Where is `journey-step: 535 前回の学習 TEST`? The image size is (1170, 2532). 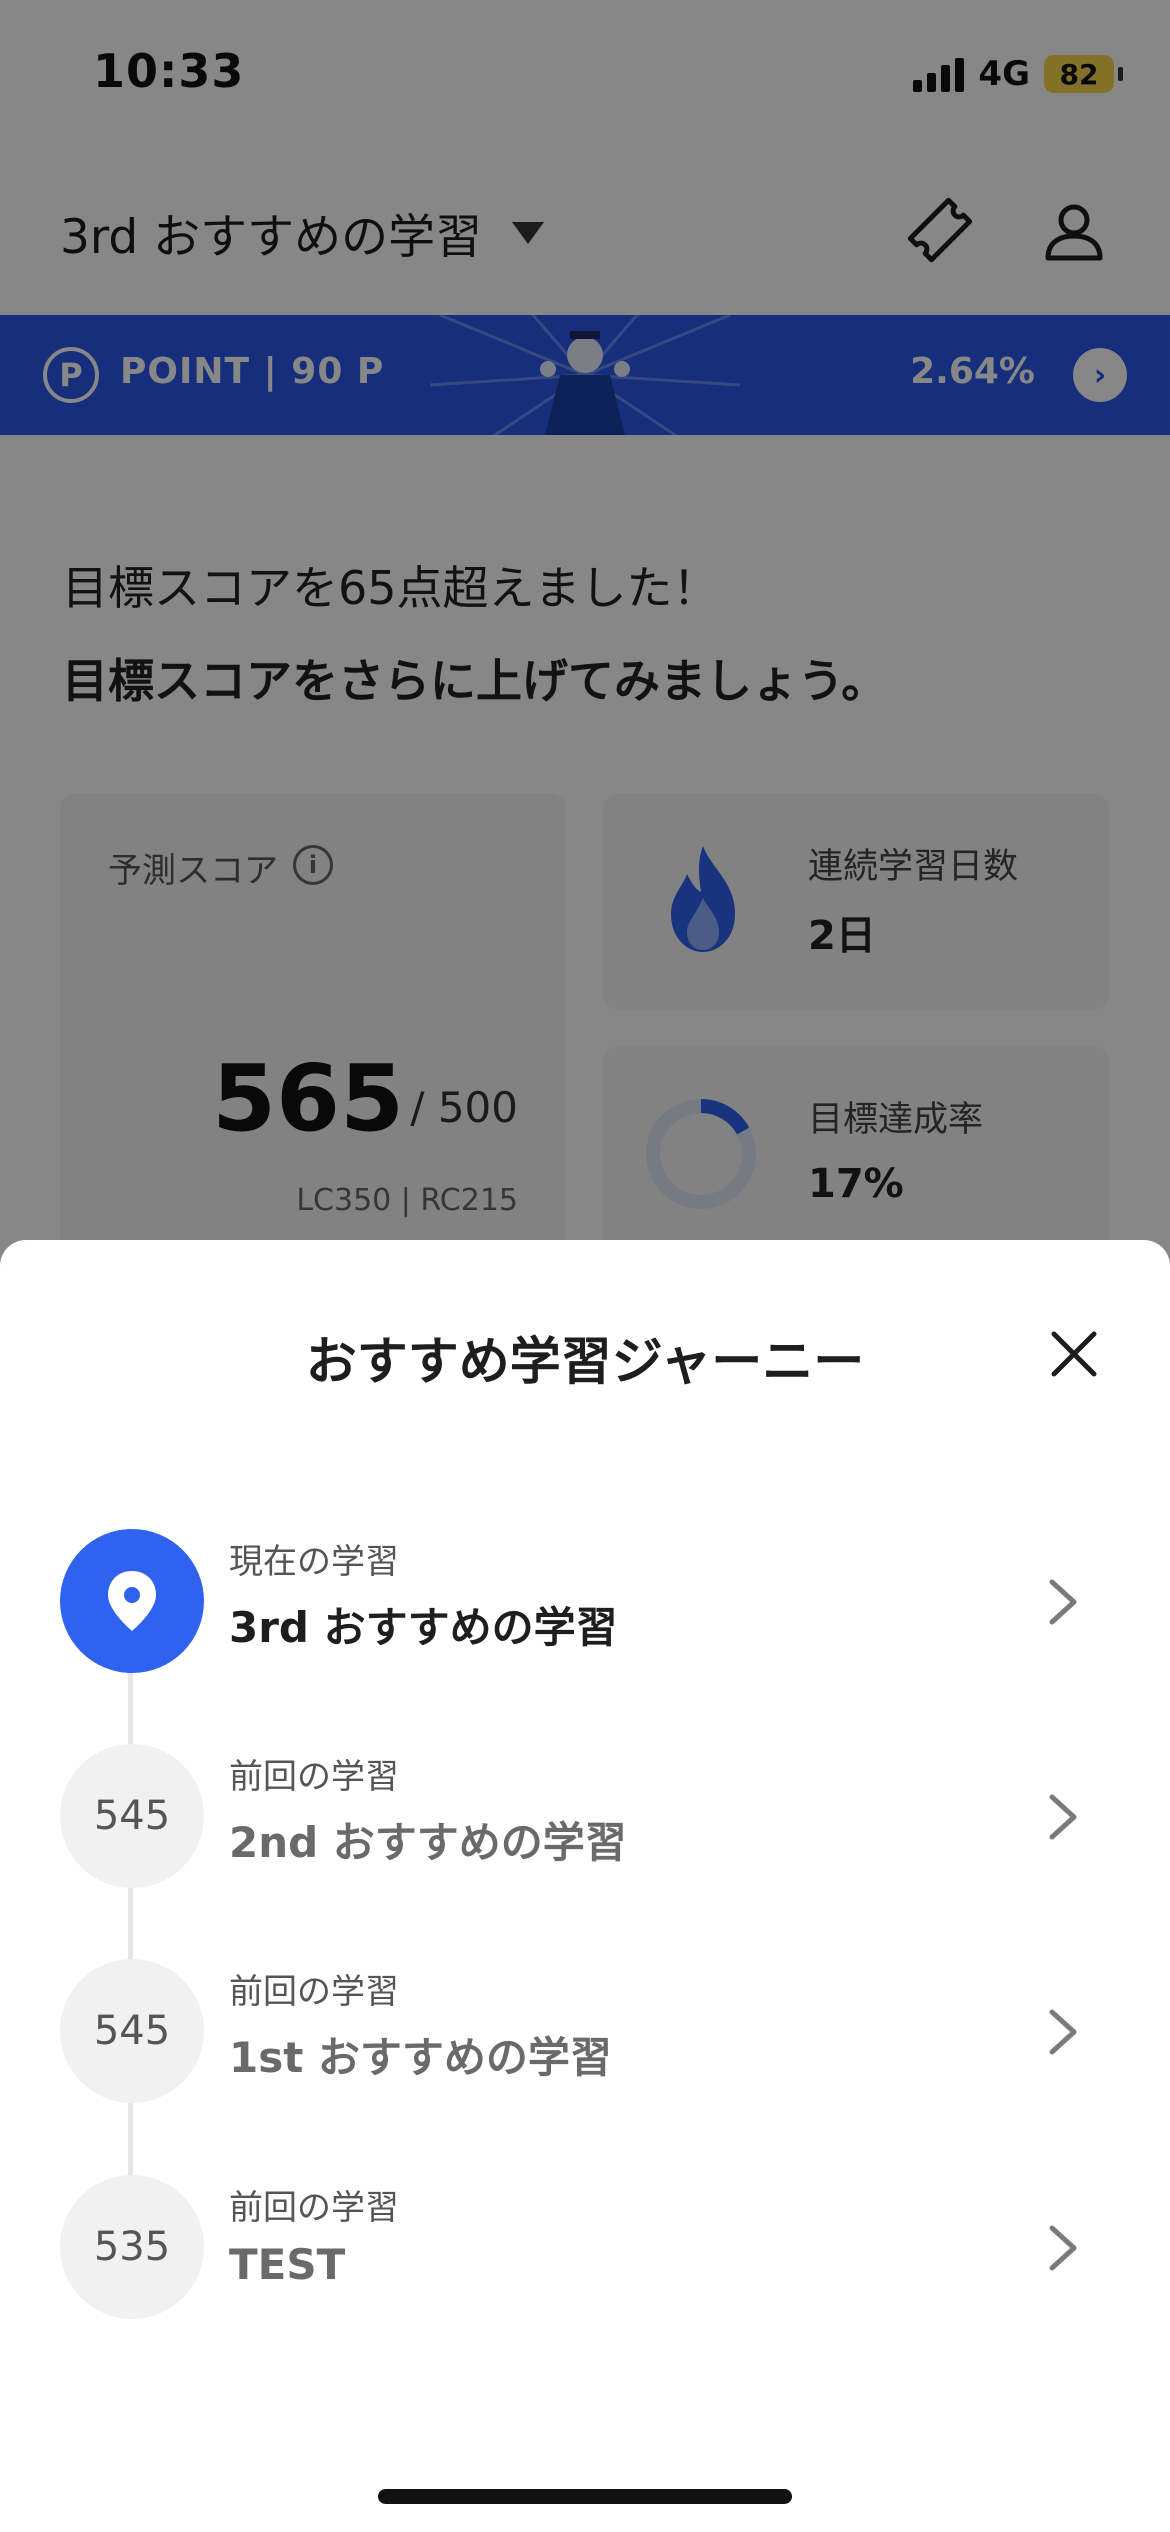 journey-step: 535 前回の学習 TEST is located at coordinates (585, 2243).